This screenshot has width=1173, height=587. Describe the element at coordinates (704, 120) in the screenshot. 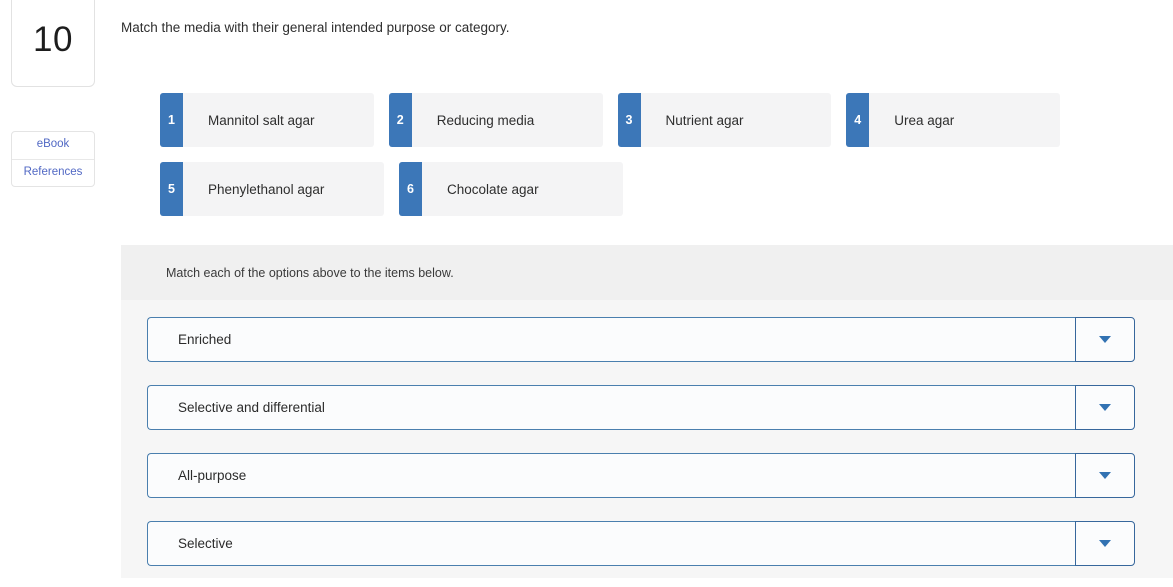

I see `option-label-3: Nutrient agar` at that location.